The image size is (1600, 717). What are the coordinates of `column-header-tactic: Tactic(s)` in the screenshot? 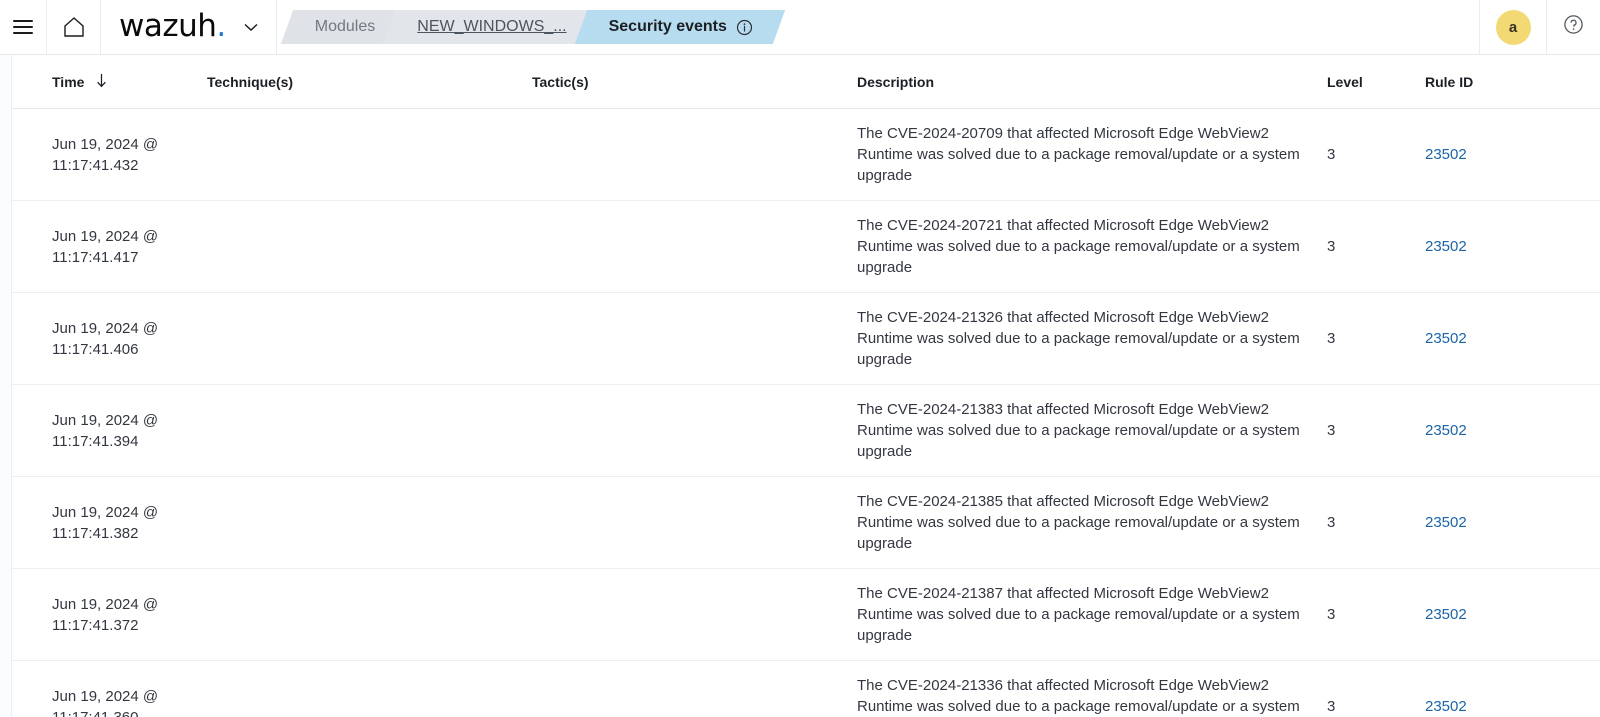 It's located at (694, 82).